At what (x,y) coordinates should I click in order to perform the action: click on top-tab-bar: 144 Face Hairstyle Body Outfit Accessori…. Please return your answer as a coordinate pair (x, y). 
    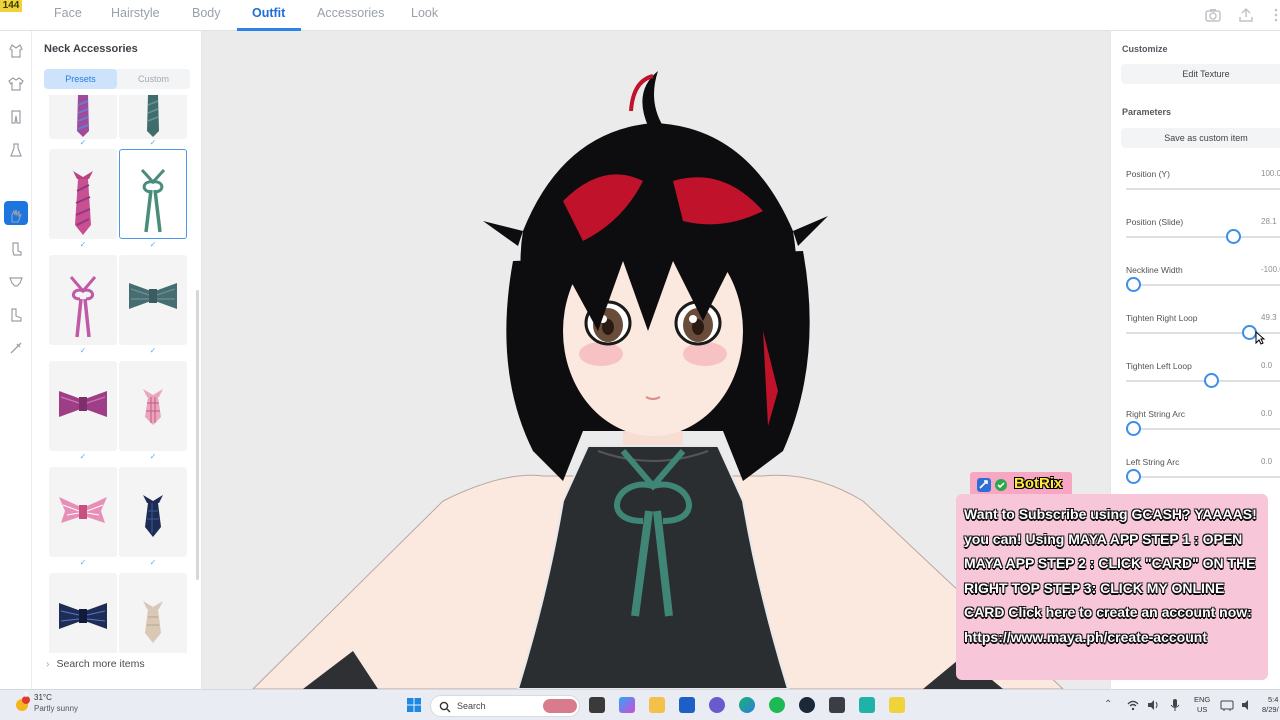
    Looking at the image, I should click on (640, 15).